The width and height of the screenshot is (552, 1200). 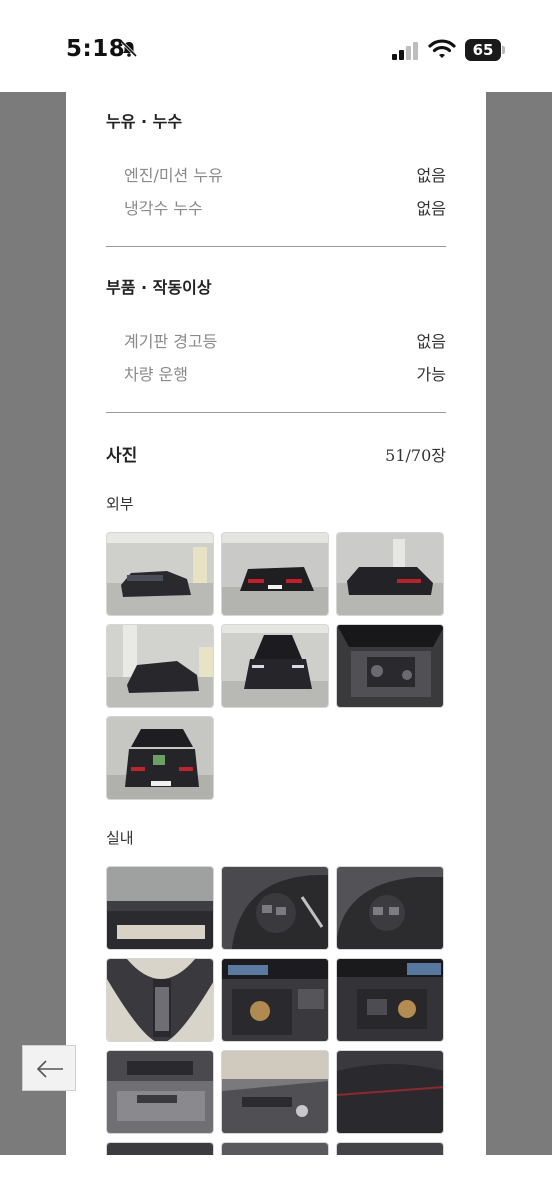 What do you see at coordinates (442, 49) in the screenshot?
I see `wifi-icon` at bounding box center [442, 49].